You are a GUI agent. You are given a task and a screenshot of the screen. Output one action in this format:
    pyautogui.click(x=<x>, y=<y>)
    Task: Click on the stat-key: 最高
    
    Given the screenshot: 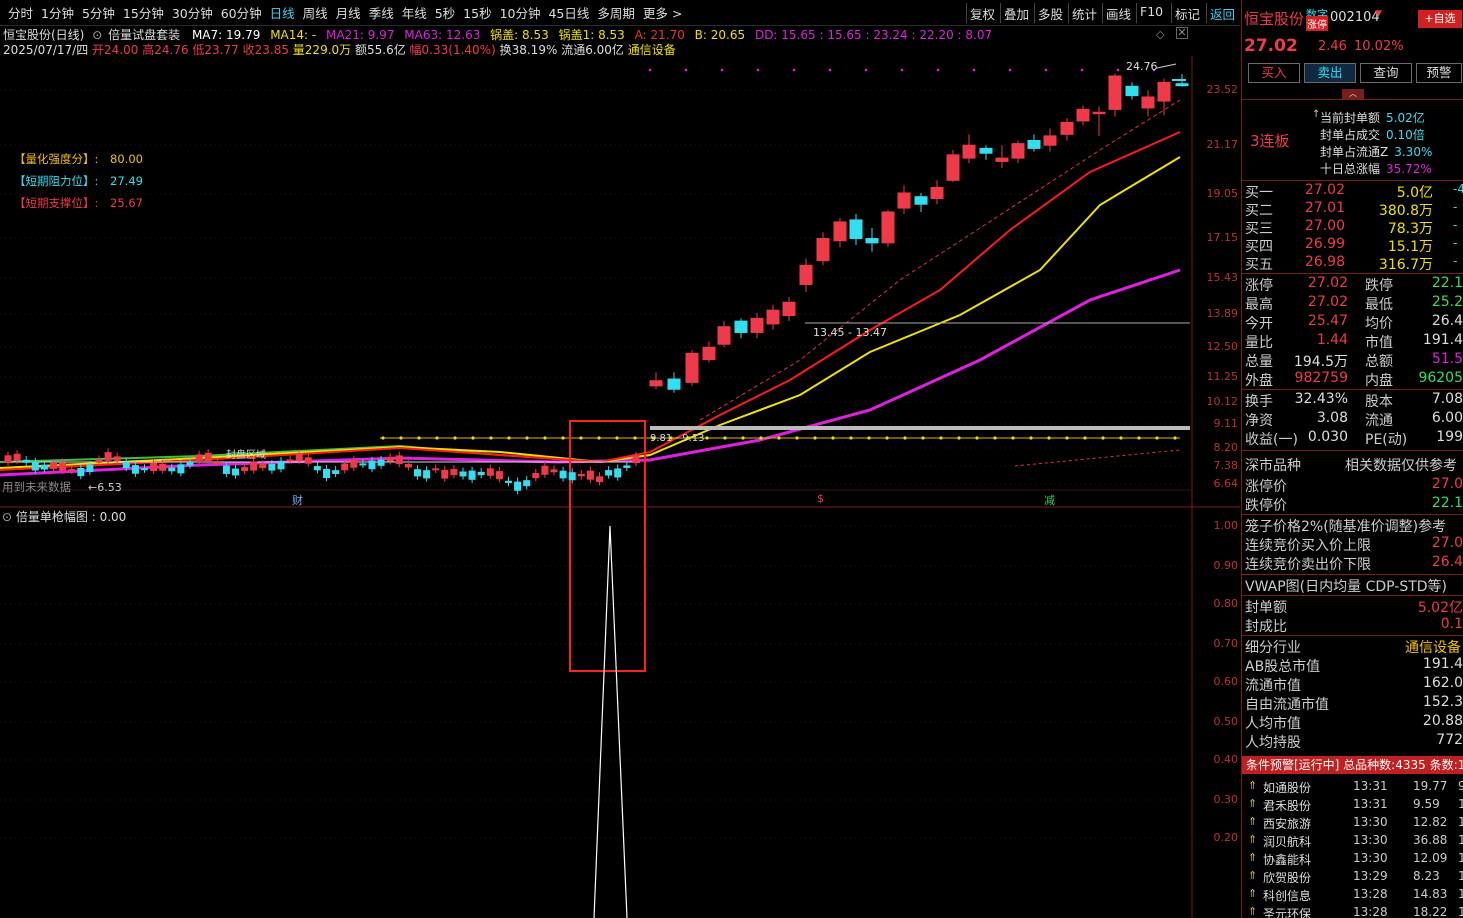 What is the action you would take?
    pyautogui.click(x=1259, y=305)
    